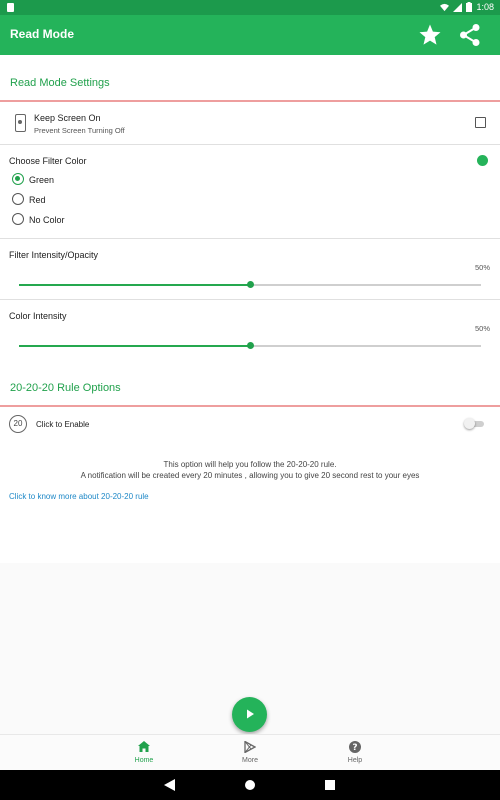 The width and height of the screenshot is (500, 800). Describe the element at coordinates (67, 118) in the screenshot. I see `keep-screen-on-label: Keep Screen On` at that location.